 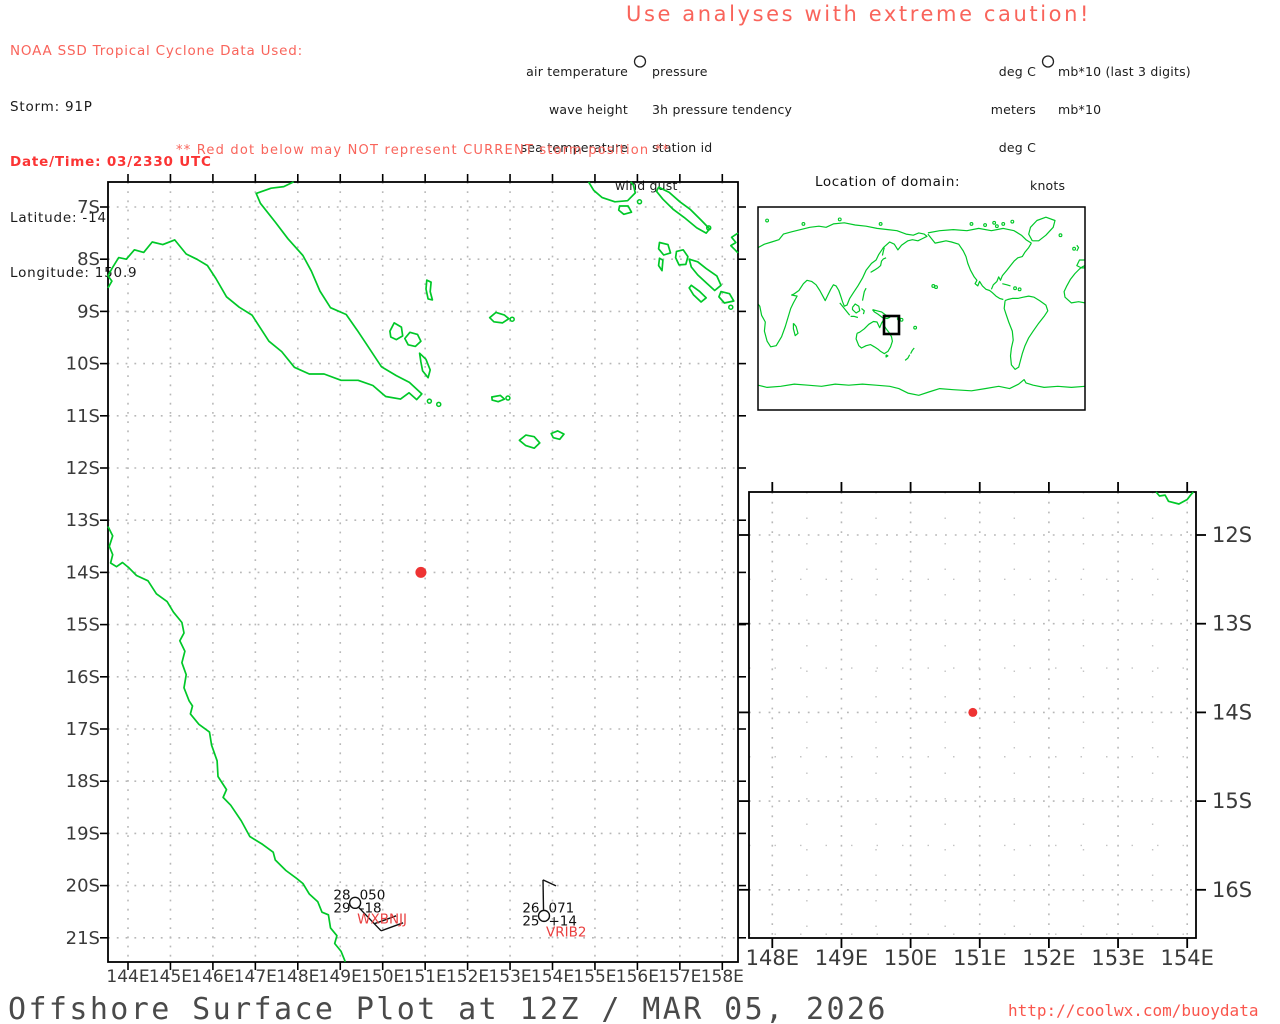 I want to click on zoom-x-tick-label: 150E, so click(x=910, y=958).